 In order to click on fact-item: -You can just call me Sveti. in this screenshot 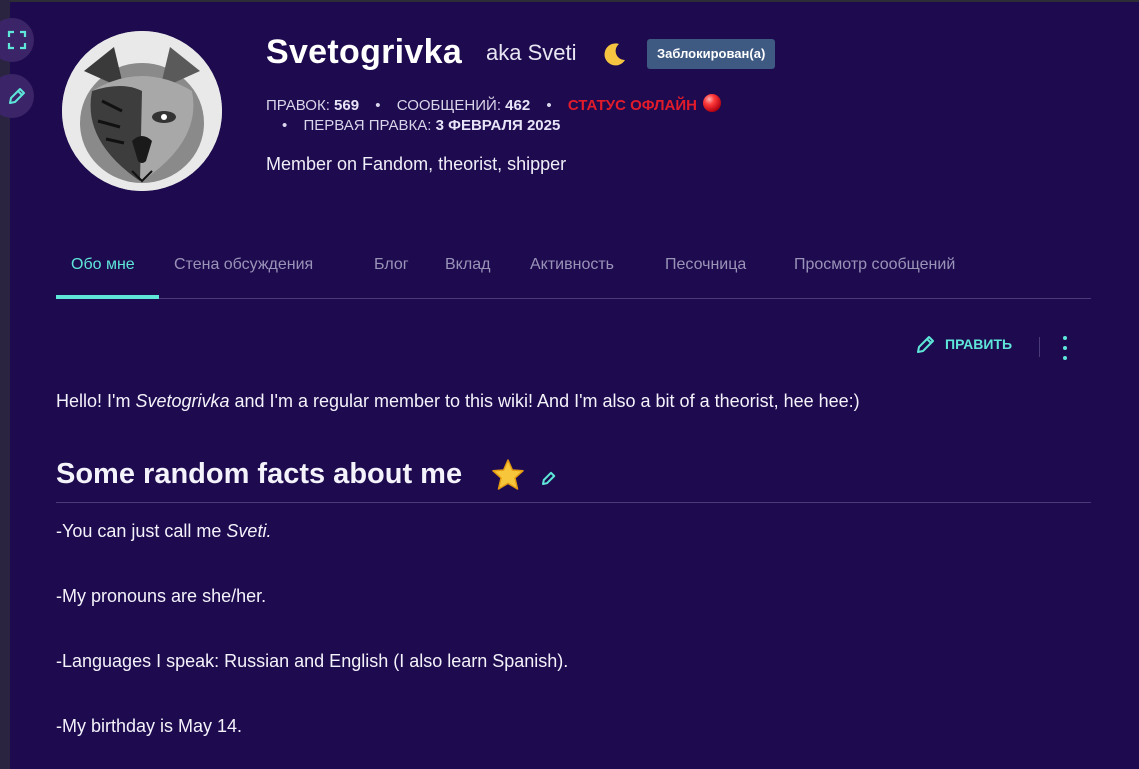, I will do `click(163, 531)`.